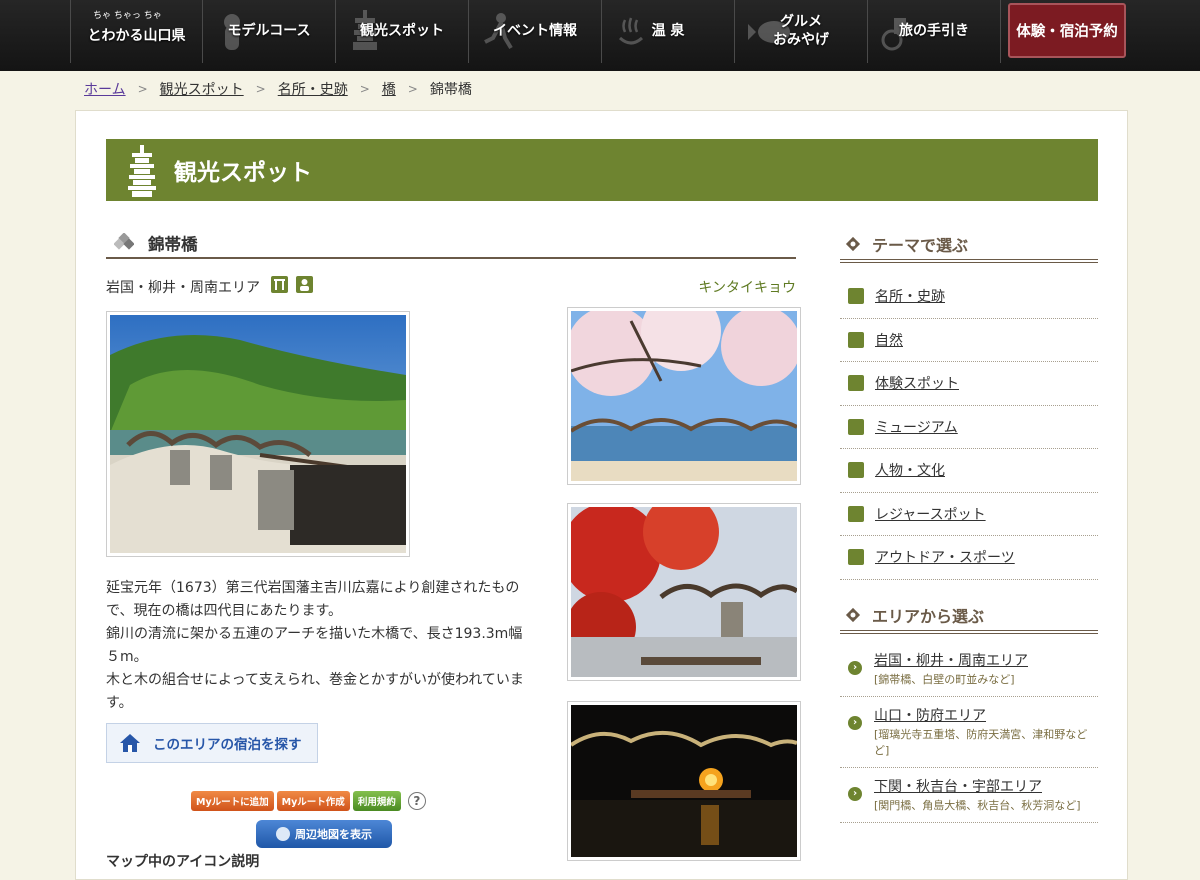  Describe the element at coordinates (313, 89) in the screenshot. I see `breadcrumb-historic: 名所・史跡` at that location.